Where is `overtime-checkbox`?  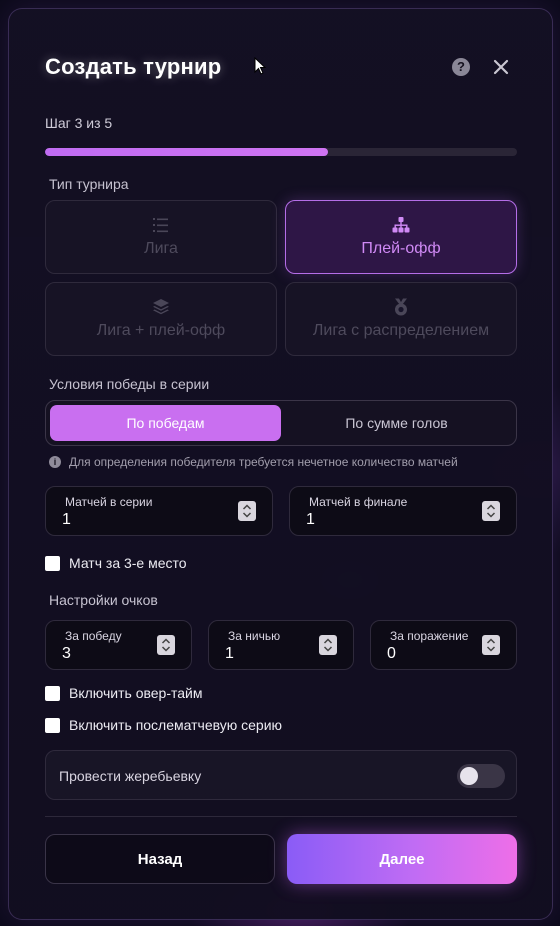 overtime-checkbox is located at coordinates (52, 693).